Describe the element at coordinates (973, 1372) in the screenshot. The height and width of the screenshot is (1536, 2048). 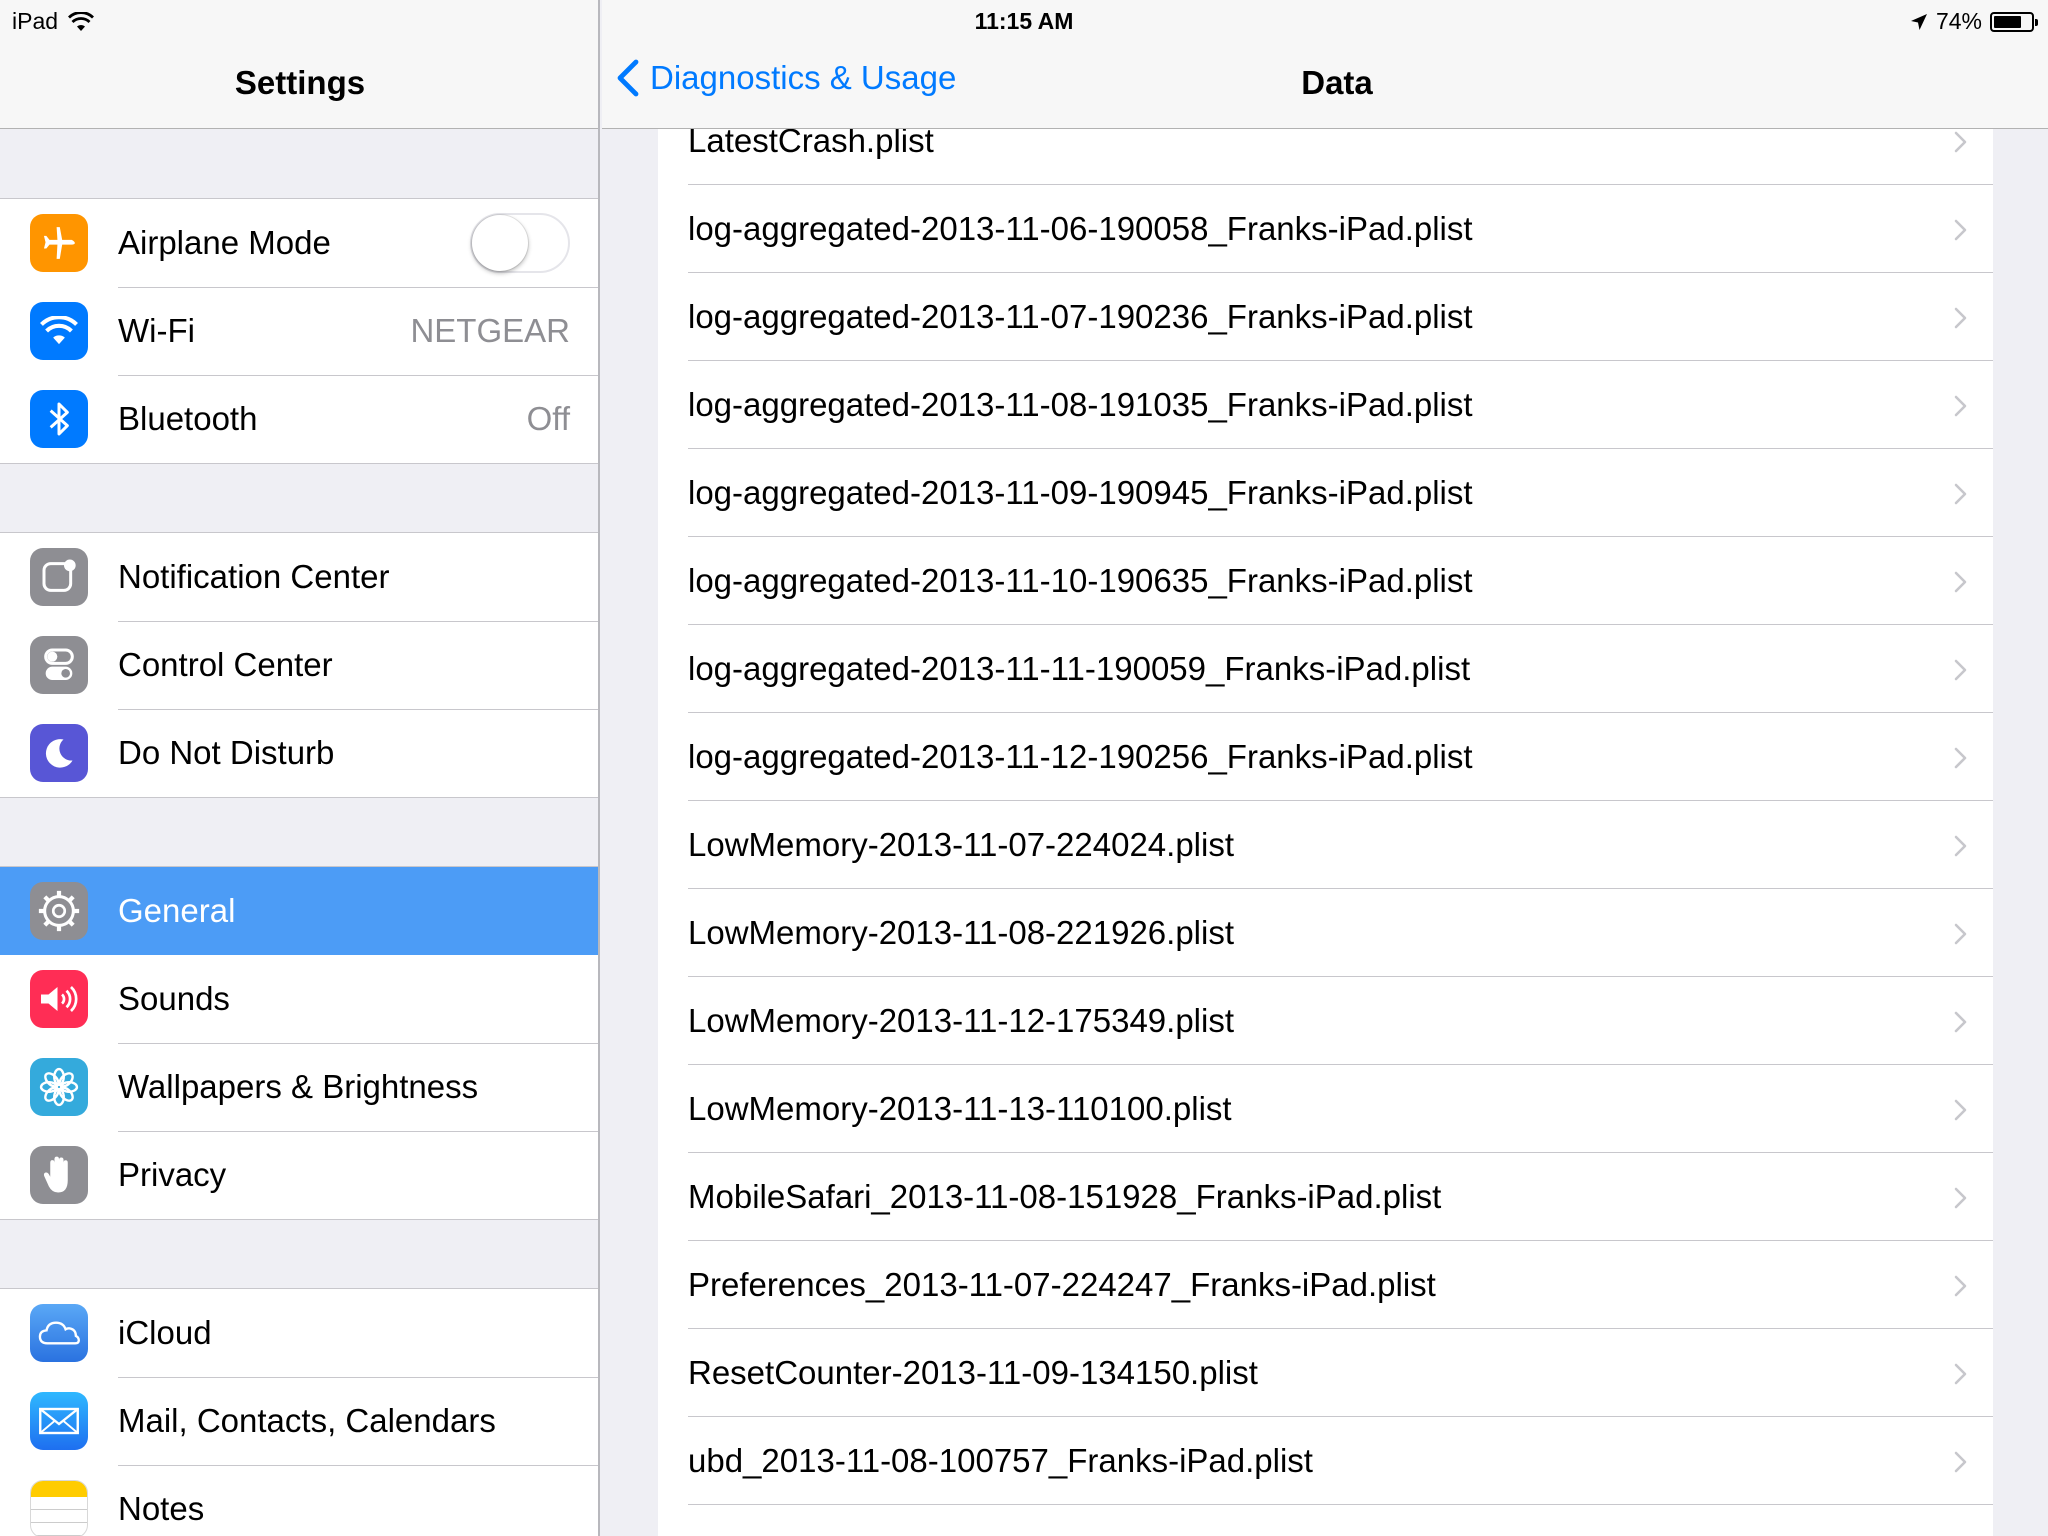
I see `file-name: ResetCounter-2013-11-09-134150.plist` at that location.